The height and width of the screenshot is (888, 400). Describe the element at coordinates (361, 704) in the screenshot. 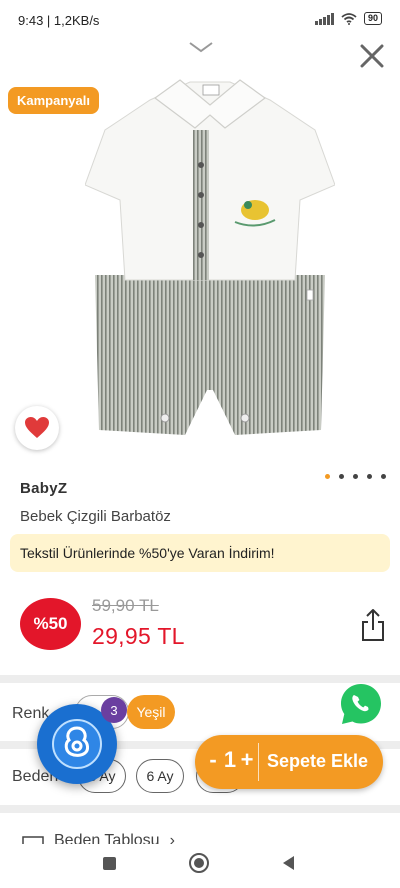

I see `whatsapp-icon` at that location.